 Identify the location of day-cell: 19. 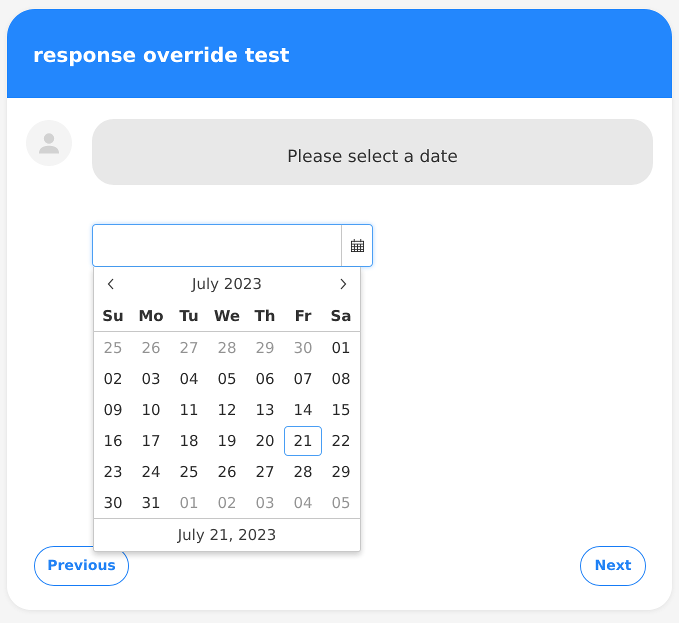
(227, 441).